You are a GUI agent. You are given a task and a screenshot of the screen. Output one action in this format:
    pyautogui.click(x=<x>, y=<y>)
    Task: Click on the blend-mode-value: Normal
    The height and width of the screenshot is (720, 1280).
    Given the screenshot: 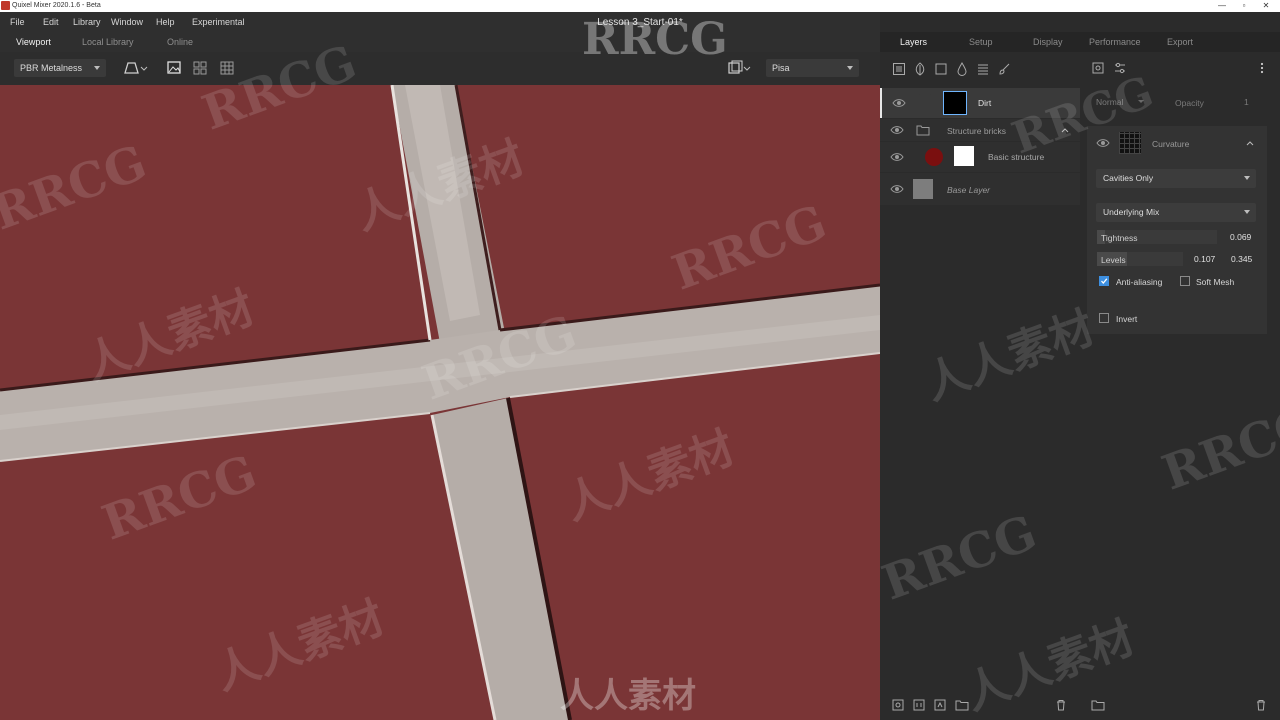 What is the action you would take?
    pyautogui.click(x=1110, y=102)
    